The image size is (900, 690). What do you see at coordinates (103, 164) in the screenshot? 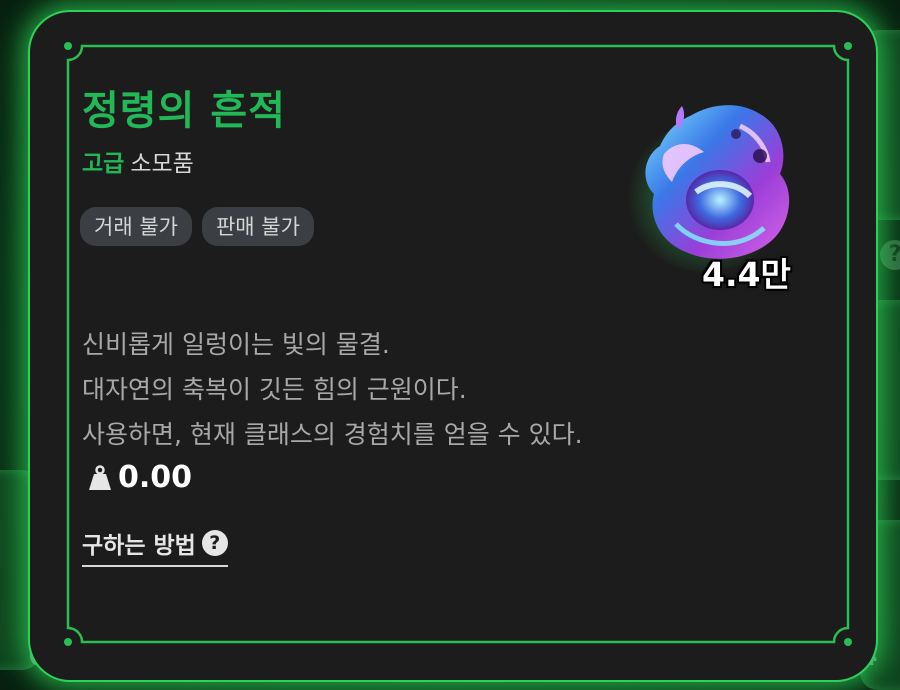
I see `item-grade: 고급` at bounding box center [103, 164].